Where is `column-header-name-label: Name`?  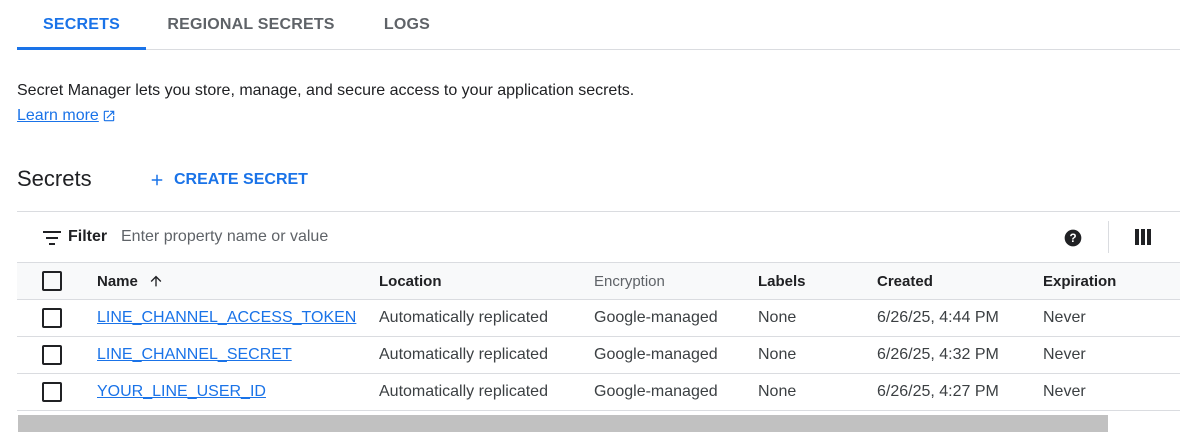 column-header-name-label: Name is located at coordinates (117, 281).